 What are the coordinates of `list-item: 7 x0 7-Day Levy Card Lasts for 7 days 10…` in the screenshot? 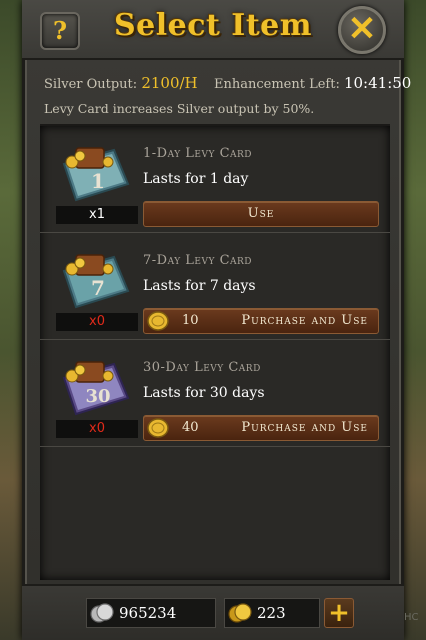 It's located at (215, 286).